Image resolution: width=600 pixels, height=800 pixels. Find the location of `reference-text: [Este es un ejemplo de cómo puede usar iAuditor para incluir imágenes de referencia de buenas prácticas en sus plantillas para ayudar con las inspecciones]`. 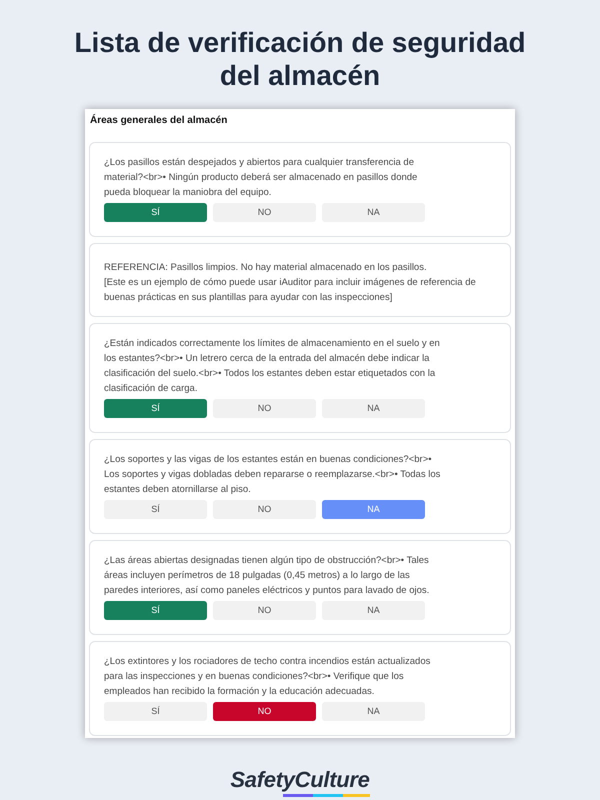

reference-text: [Este es un ejemplo de cómo puede usar iAuditor para incluir imágenes de referencia de buenas prácticas en sus plantillas para ayudar con las inspecciones] is located at coordinates (290, 290).